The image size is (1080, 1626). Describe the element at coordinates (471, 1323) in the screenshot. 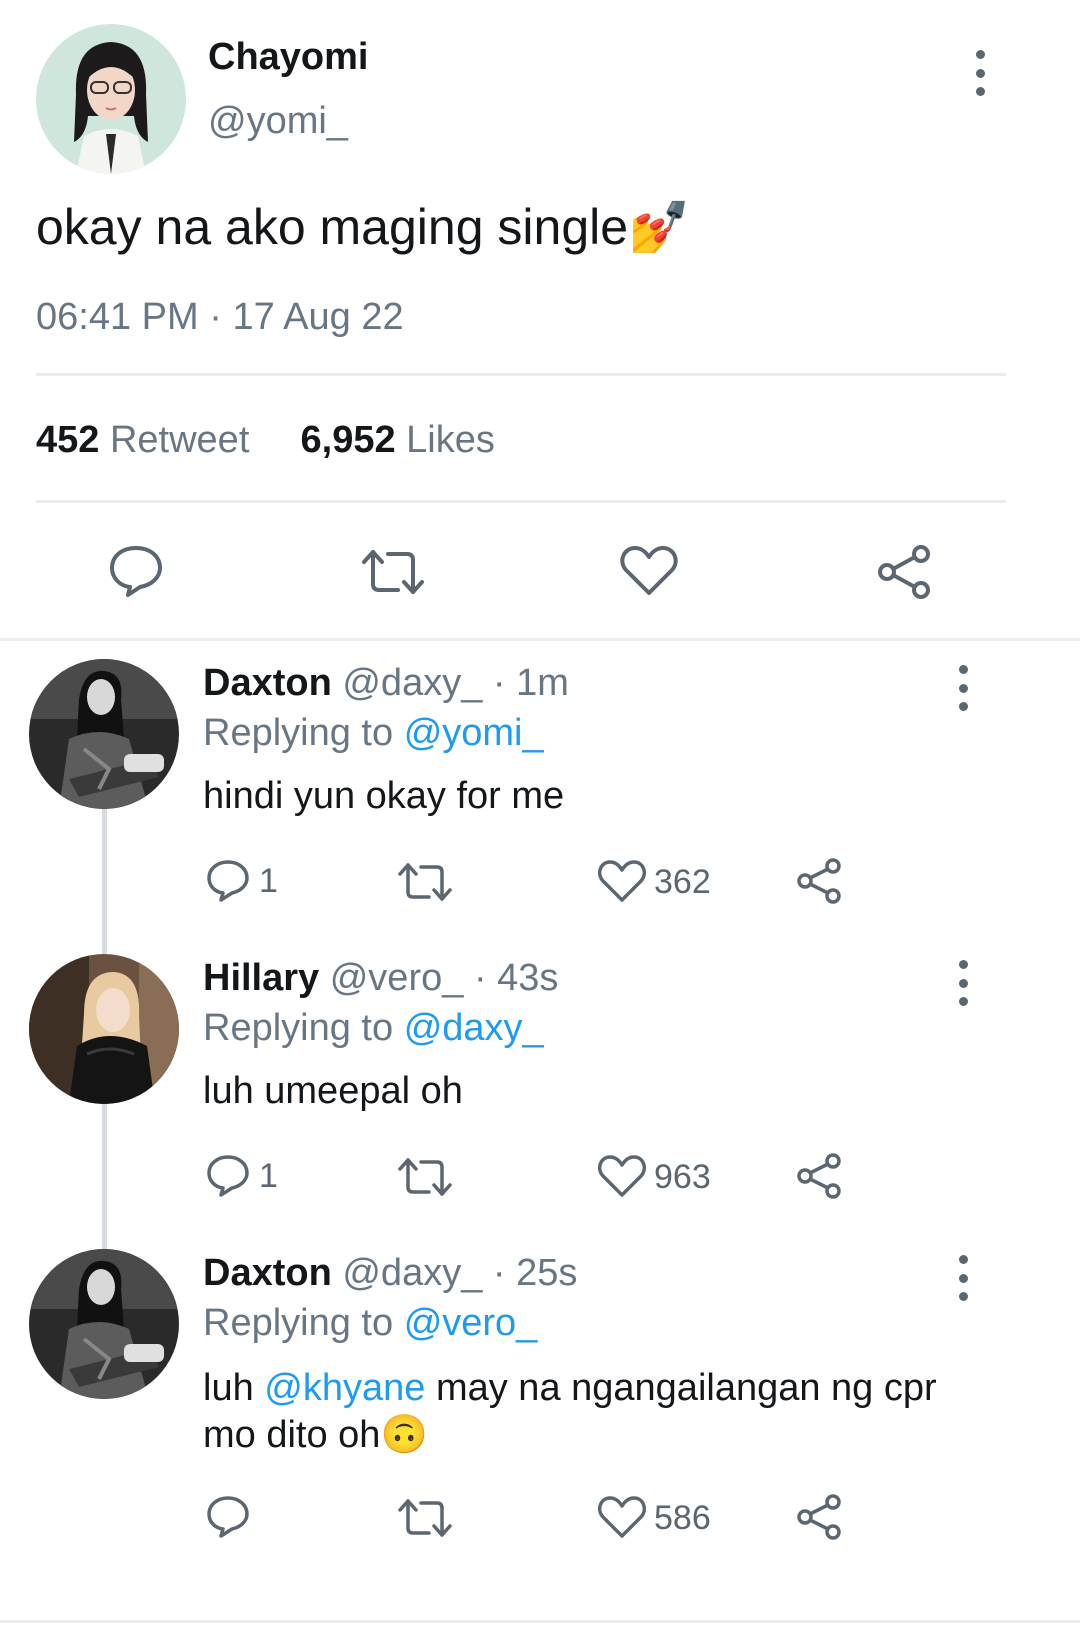

I see `replying-to-link: @vero_` at that location.